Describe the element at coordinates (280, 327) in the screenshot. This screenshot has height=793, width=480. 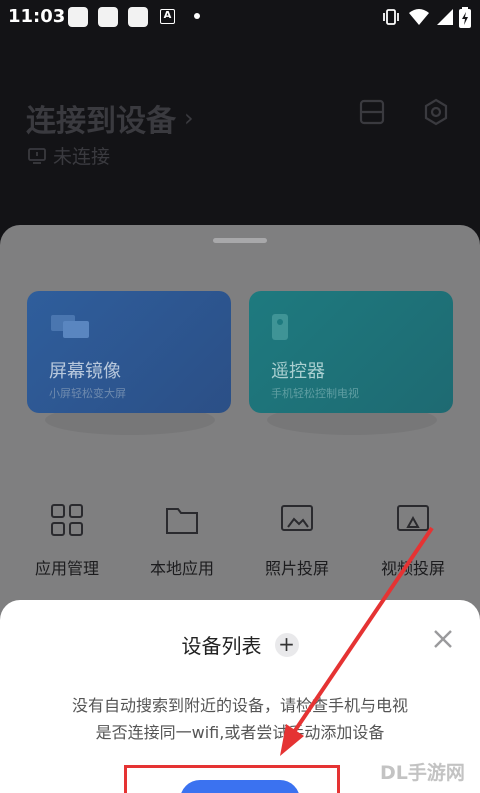
I see `remote-icon` at that location.